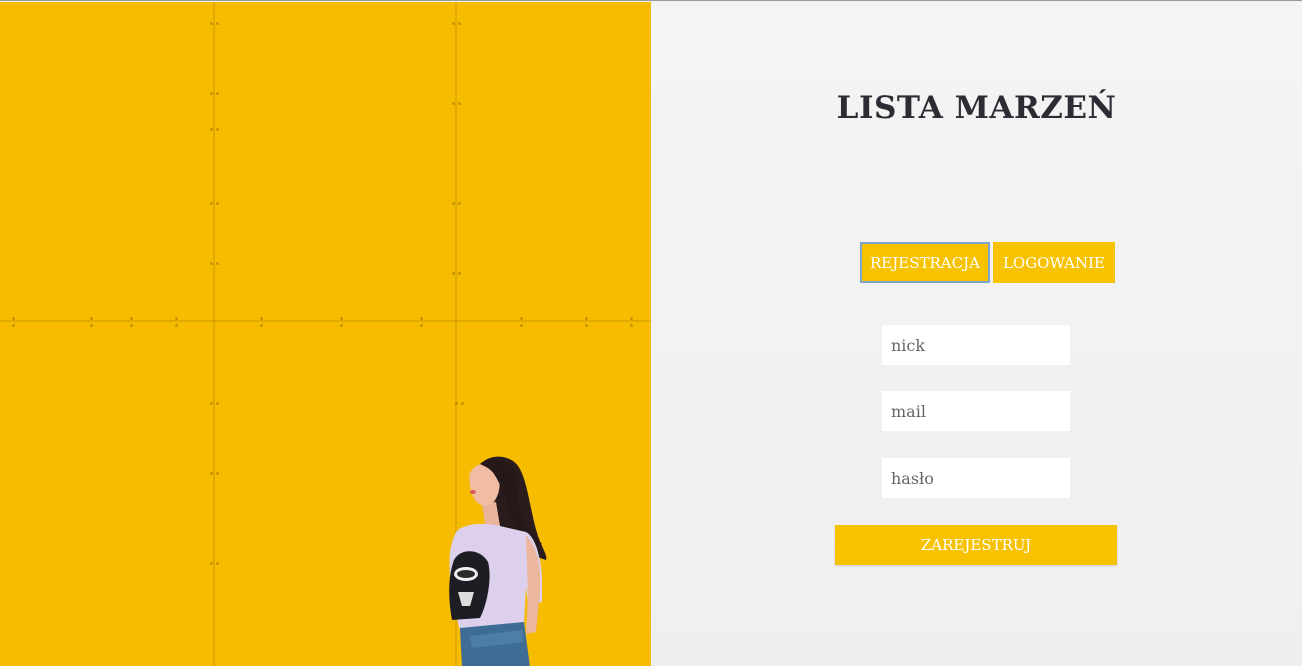 This screenshot has width=1302, height=666. I want to click on register-button: ZAREJESTRUJ, so click(976, 545).